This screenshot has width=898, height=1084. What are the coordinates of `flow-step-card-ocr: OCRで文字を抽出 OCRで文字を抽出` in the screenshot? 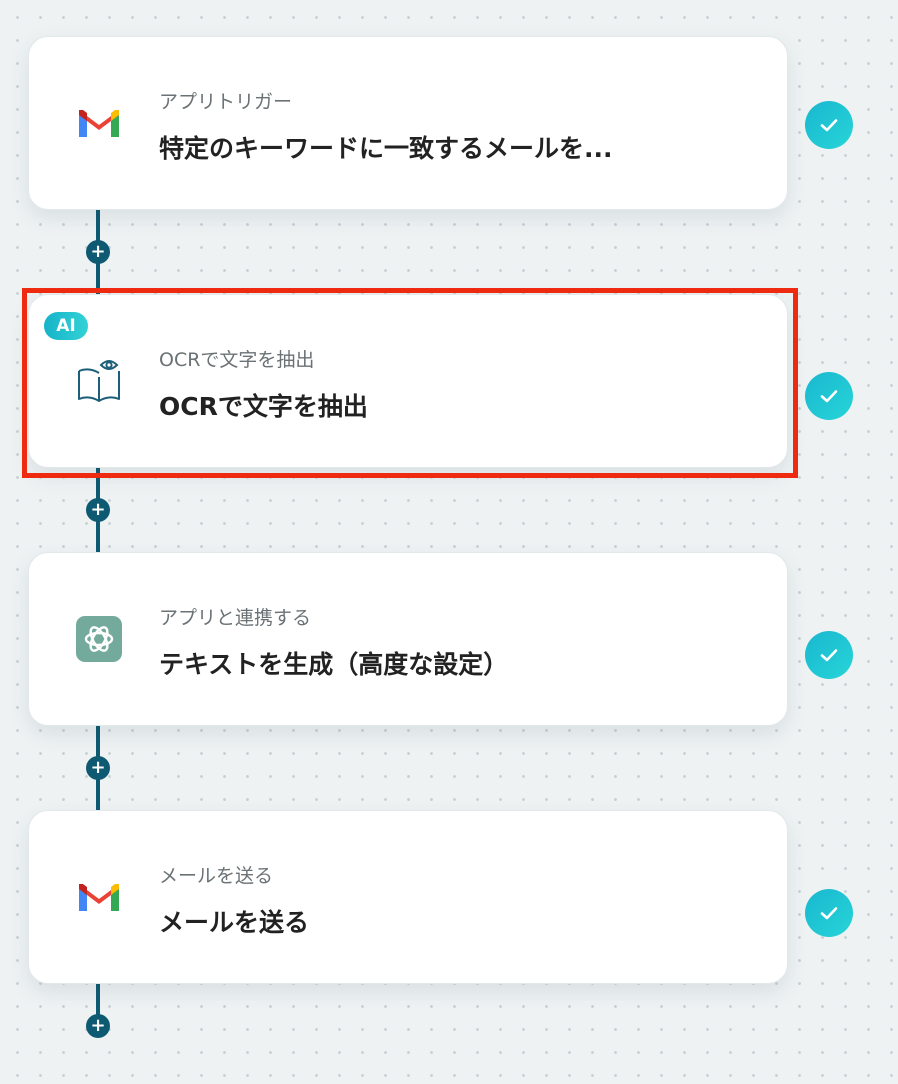 It's located at (408, 381).